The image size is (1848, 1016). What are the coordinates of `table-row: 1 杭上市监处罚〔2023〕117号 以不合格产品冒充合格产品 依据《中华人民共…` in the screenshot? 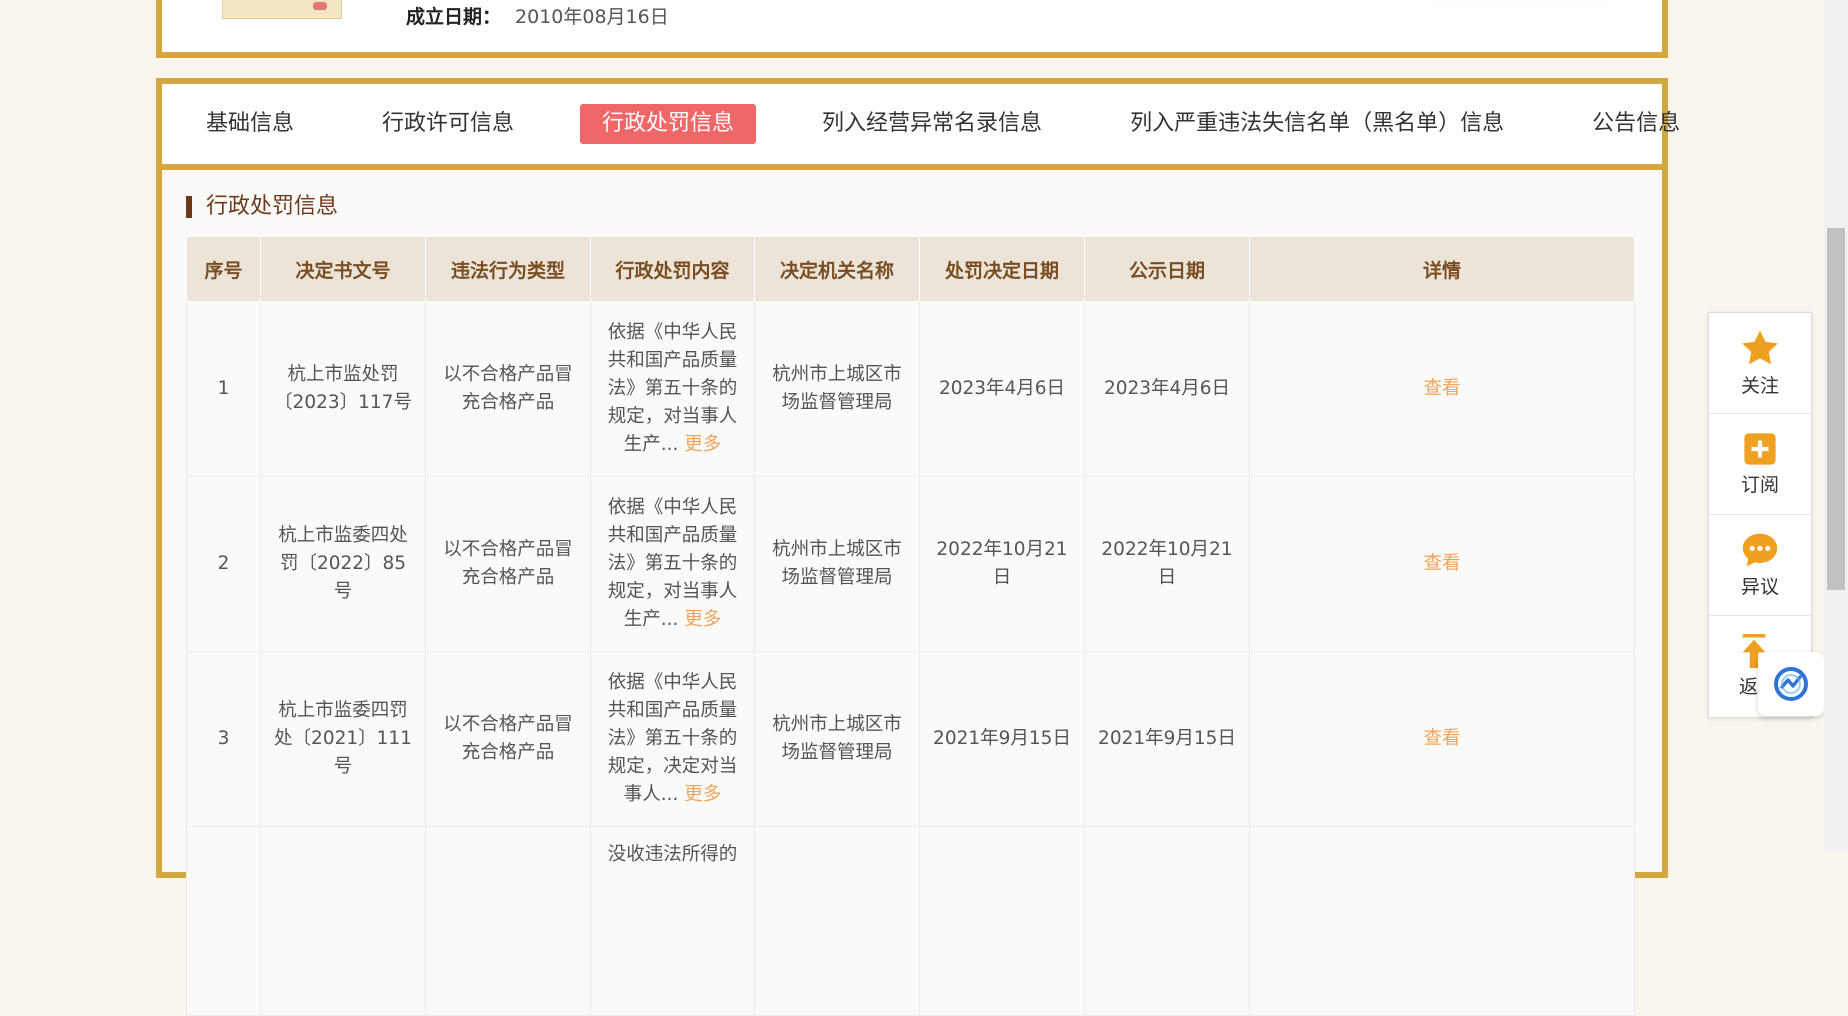 It's located at (910, 389).